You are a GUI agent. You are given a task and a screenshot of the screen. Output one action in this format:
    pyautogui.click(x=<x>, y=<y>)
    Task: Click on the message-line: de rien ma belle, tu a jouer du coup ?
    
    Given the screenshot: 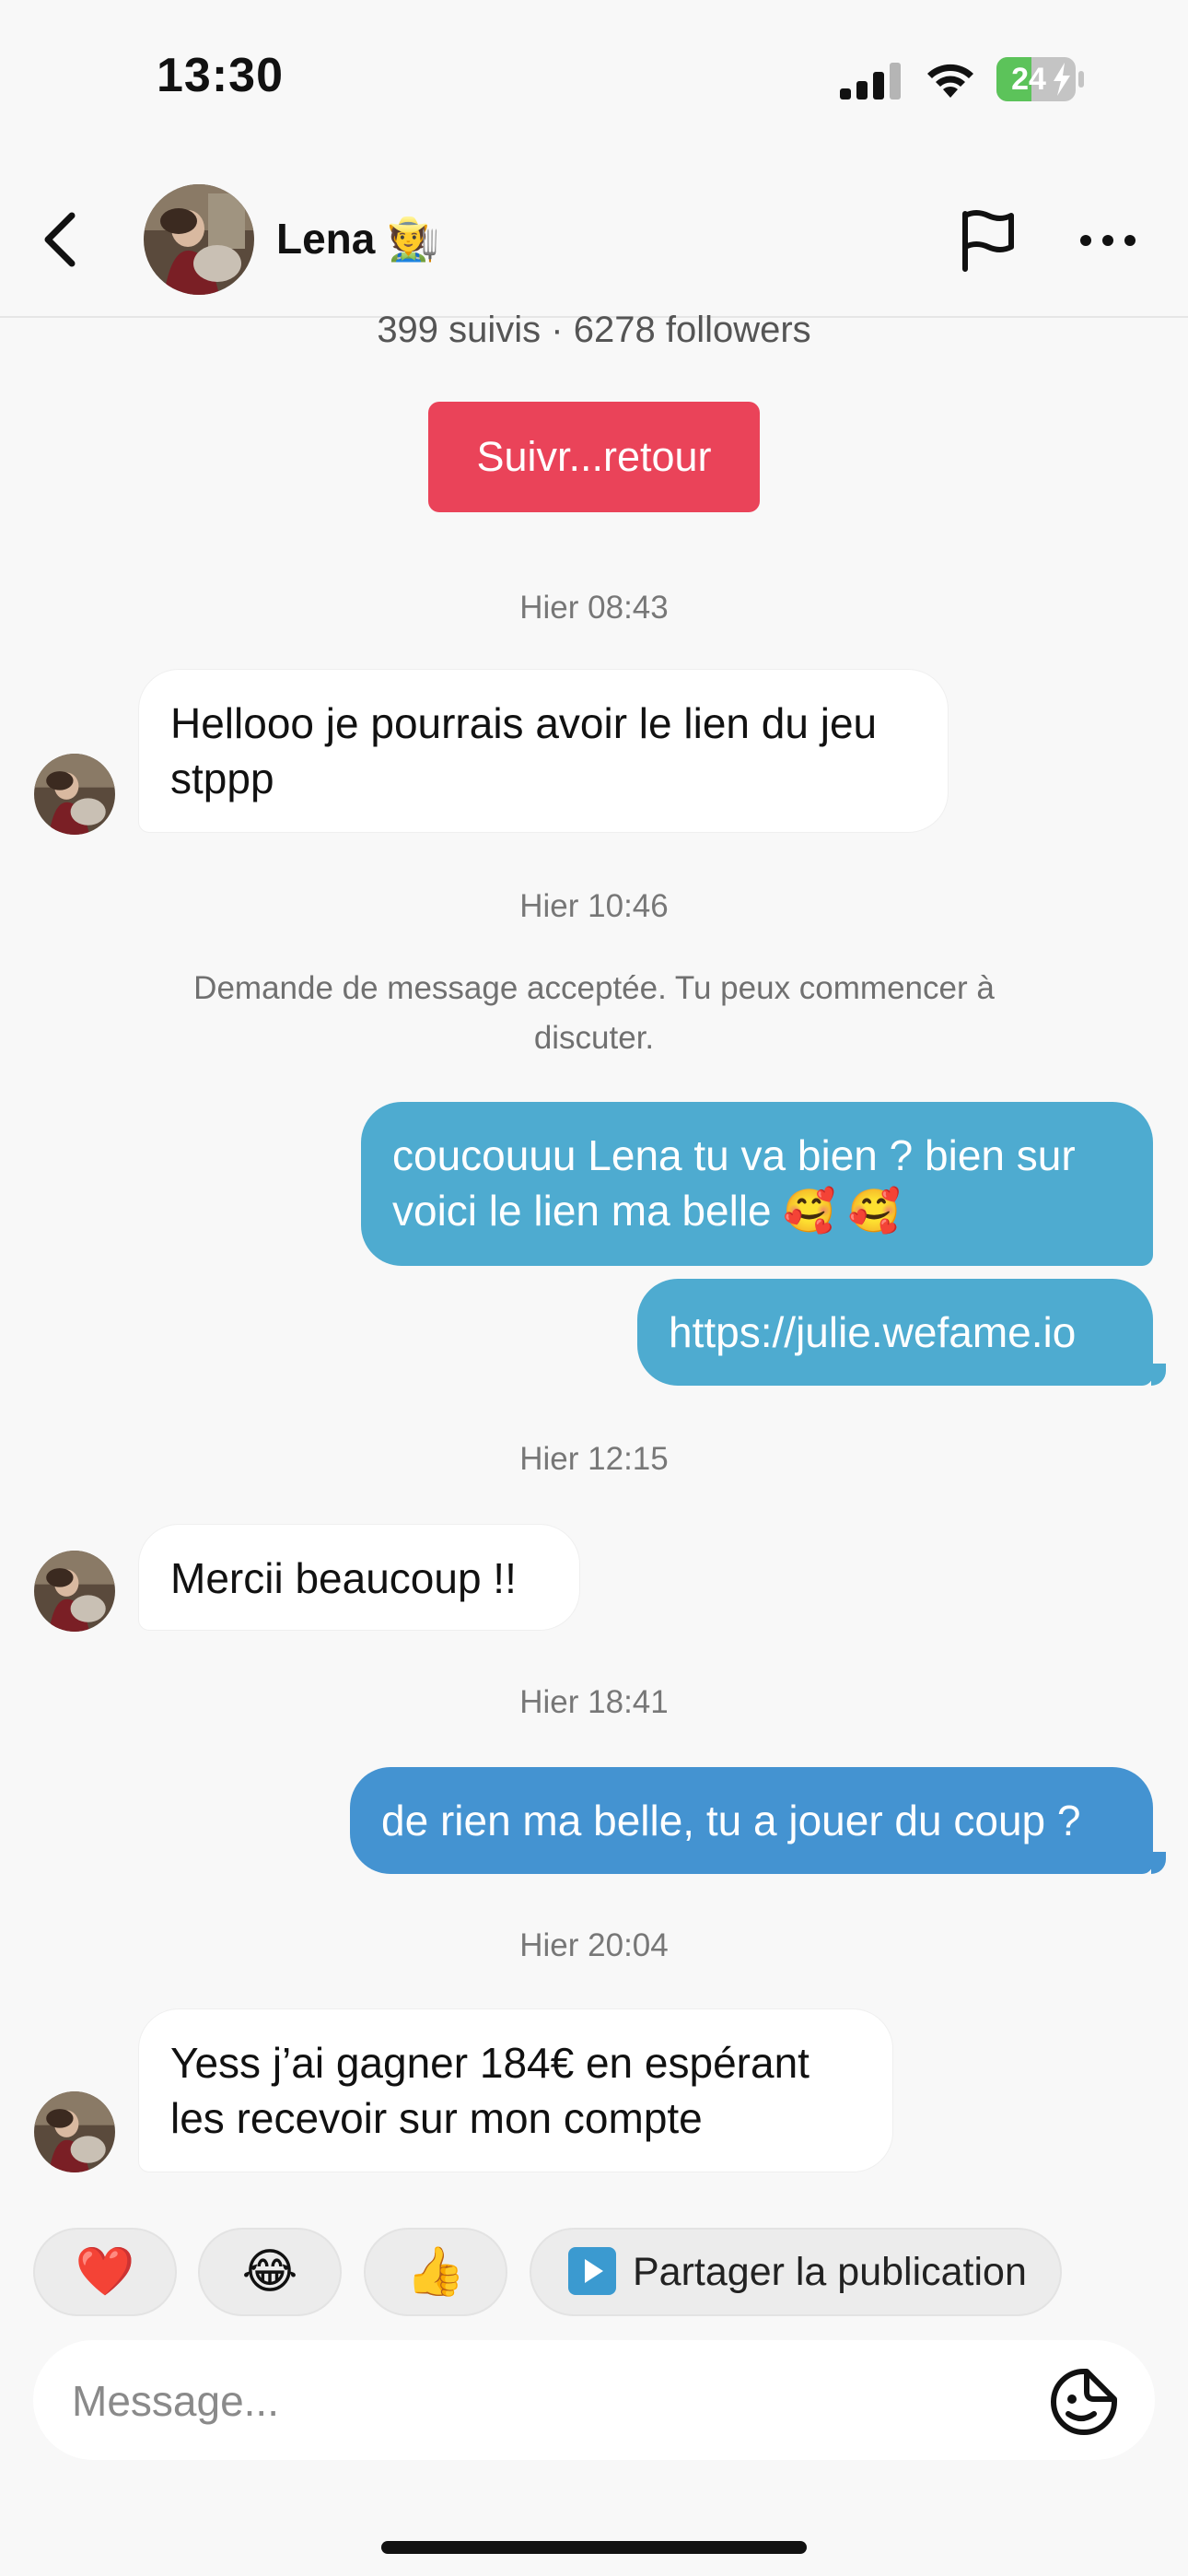 What is the action you would take?
    pyautogui.click(x=731, y=1820)
    